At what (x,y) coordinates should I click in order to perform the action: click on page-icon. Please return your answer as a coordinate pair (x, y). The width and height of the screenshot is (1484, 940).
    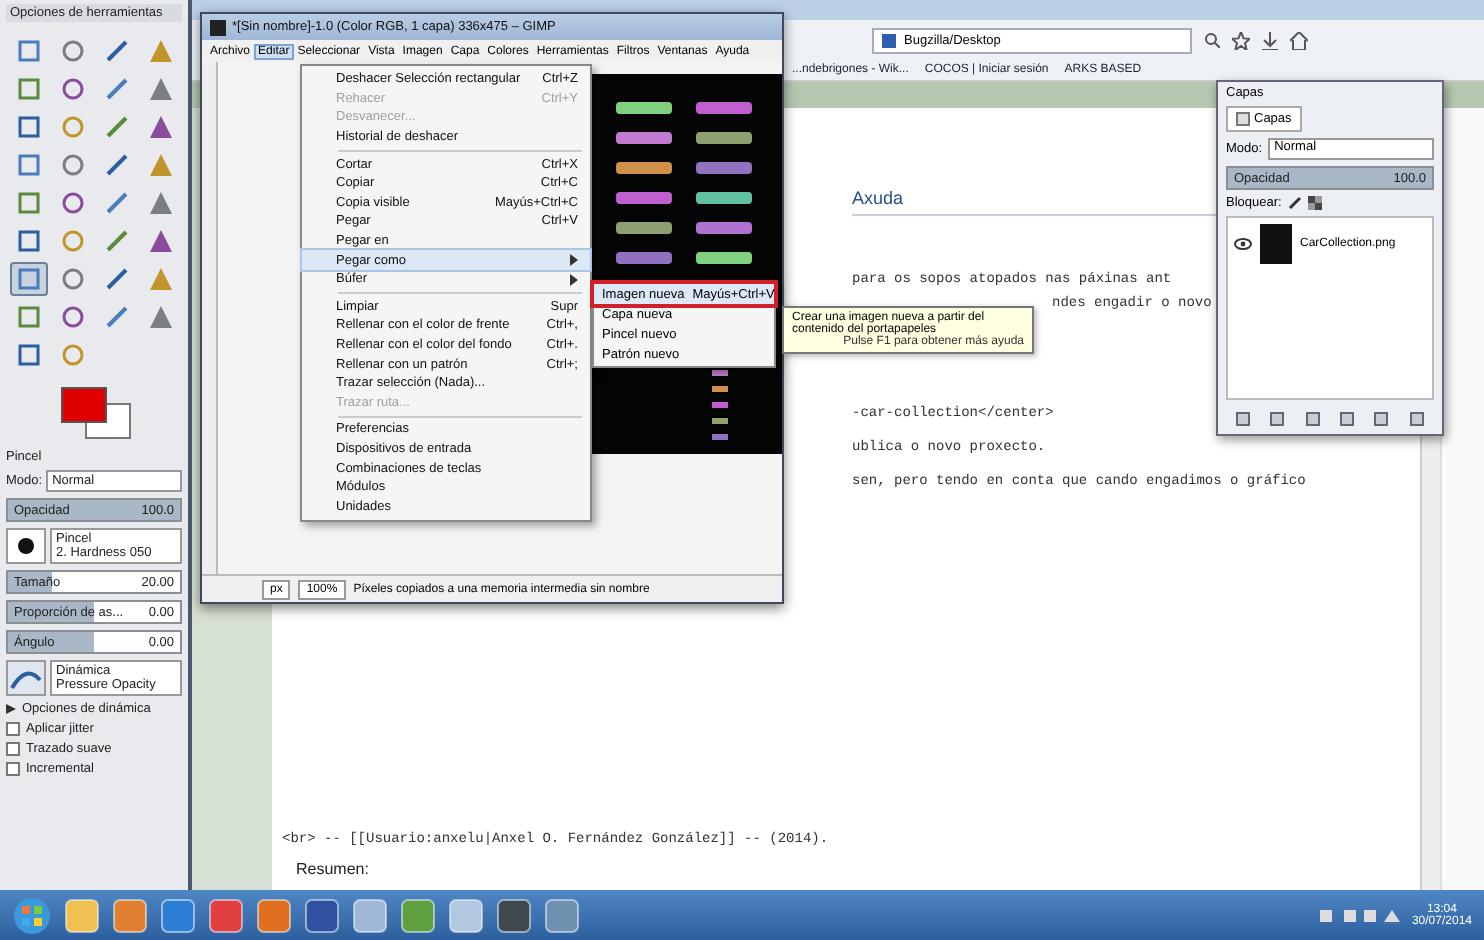
    Looking at the image, I should click on (889, 40).